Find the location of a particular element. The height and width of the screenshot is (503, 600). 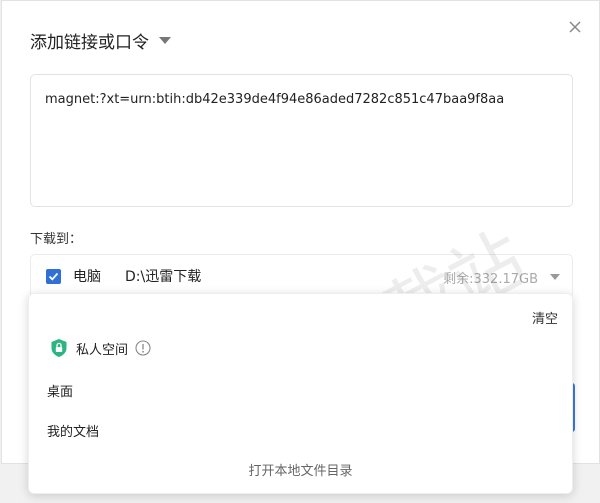

clear-button: 清空 is located at coordinates (545, 317).